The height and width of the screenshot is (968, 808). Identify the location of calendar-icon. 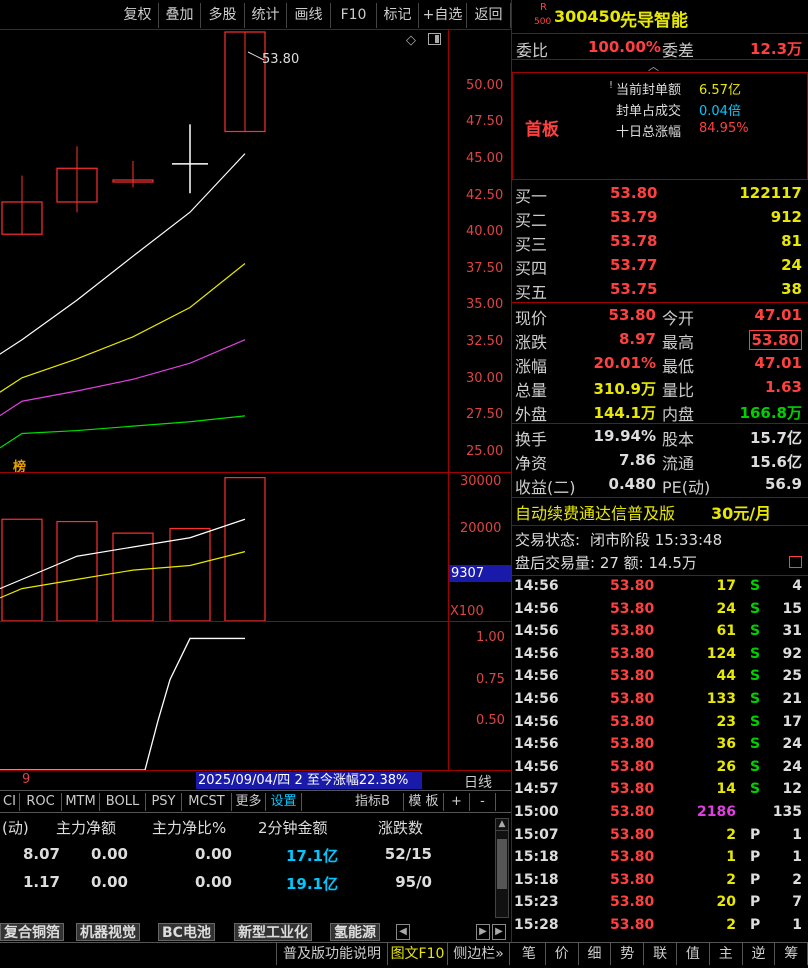
(795, 562).